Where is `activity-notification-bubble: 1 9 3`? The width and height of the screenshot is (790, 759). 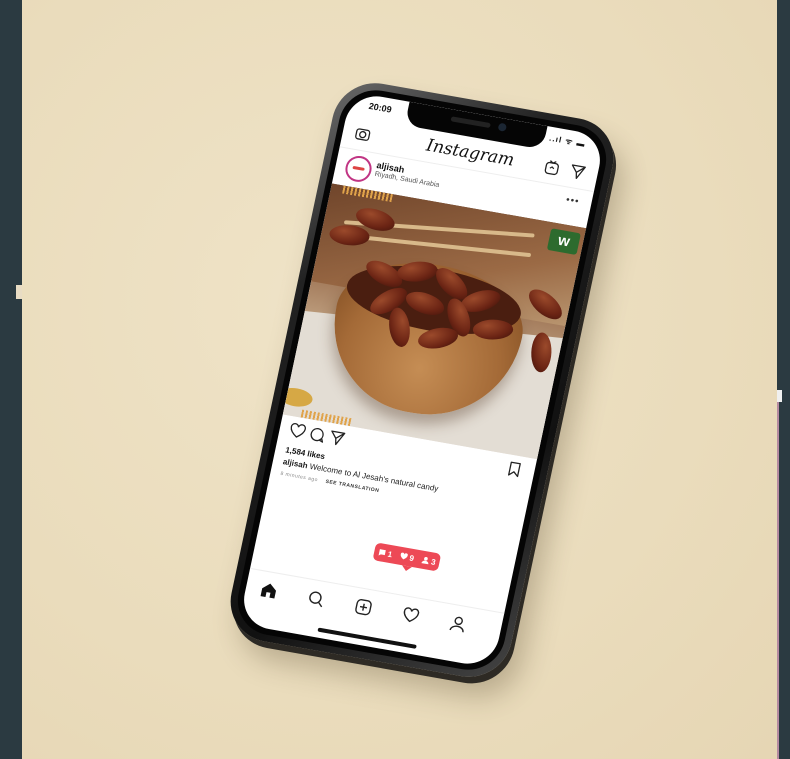 activity-notification-bubble: 1 9 3 is located at coordinates (407, 557).